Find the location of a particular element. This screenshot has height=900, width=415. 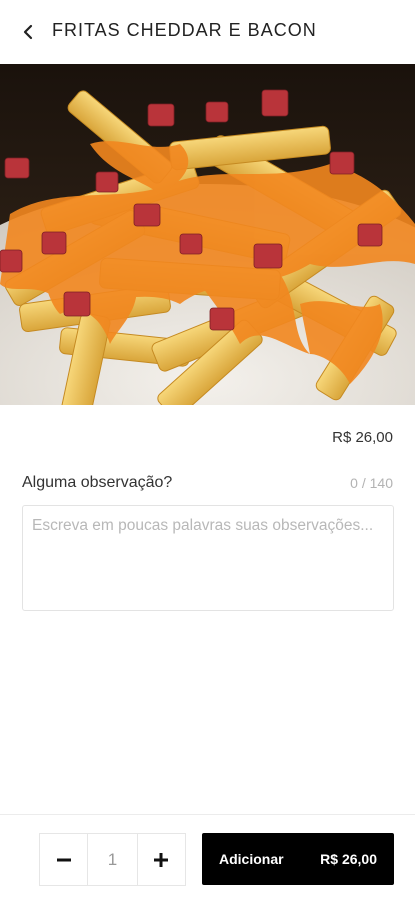

top-bar: FRITAS CHEDDAR E BACON is located at coordinates (207, 32).